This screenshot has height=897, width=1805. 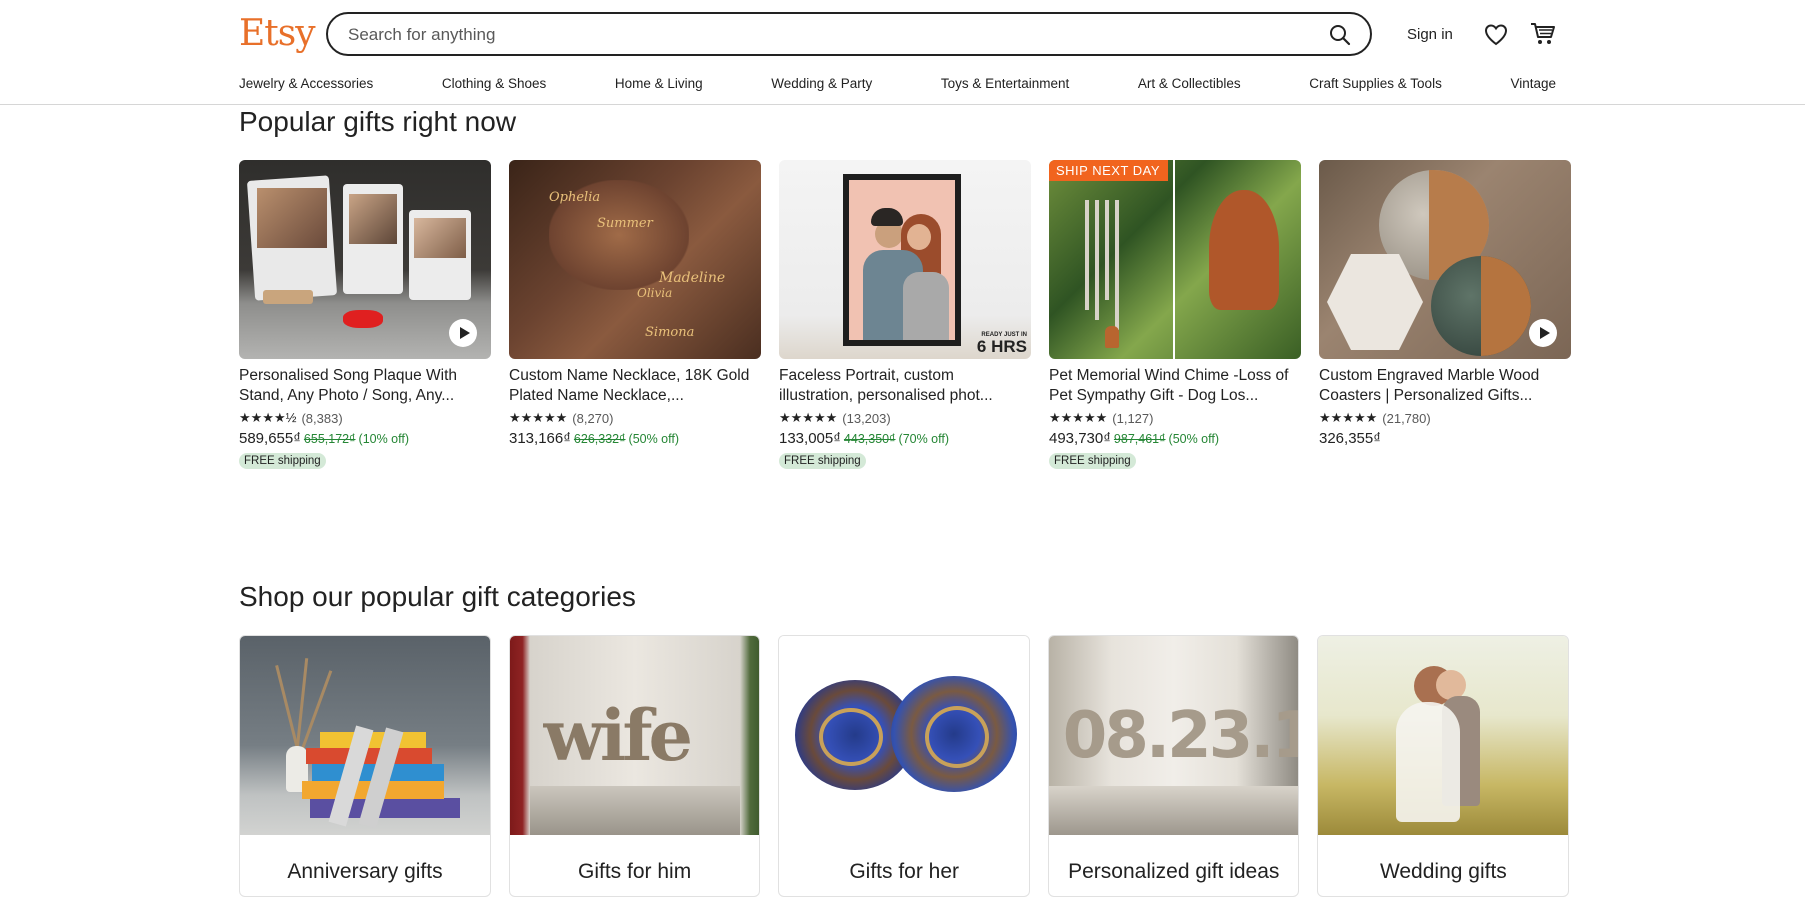 I want to click on product-image: Ophelia Summer Madeline Olivia Simona, so click(x=635, y=259).